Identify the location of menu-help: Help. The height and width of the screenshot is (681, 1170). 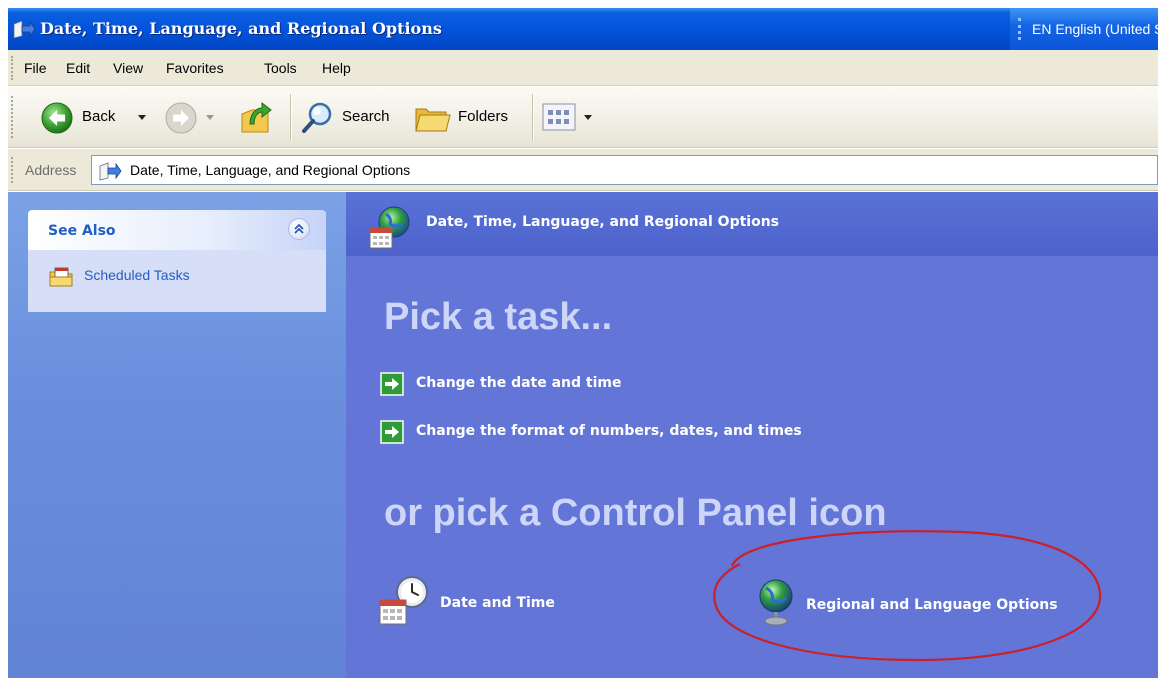
(336, 68).